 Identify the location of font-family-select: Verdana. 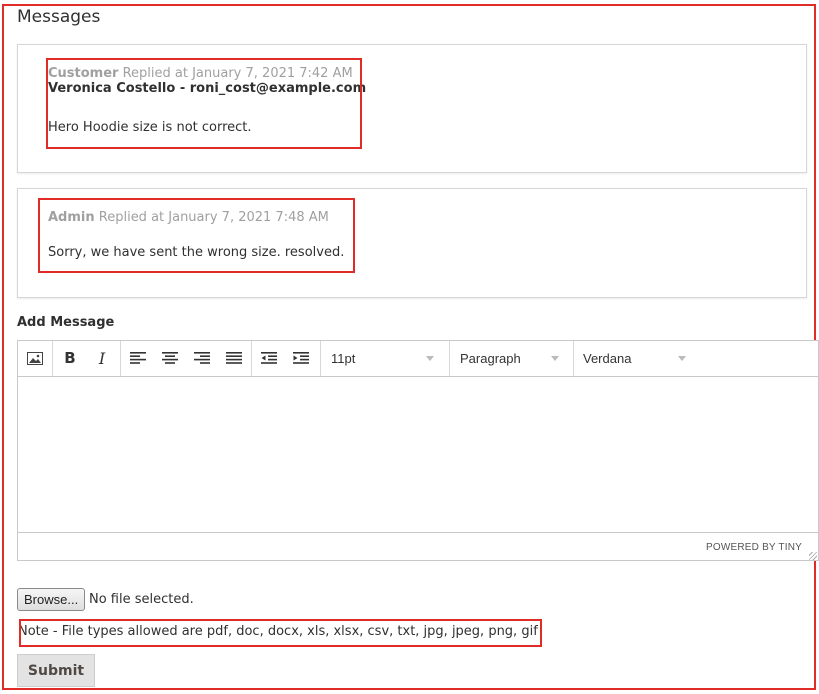
(636, 358).